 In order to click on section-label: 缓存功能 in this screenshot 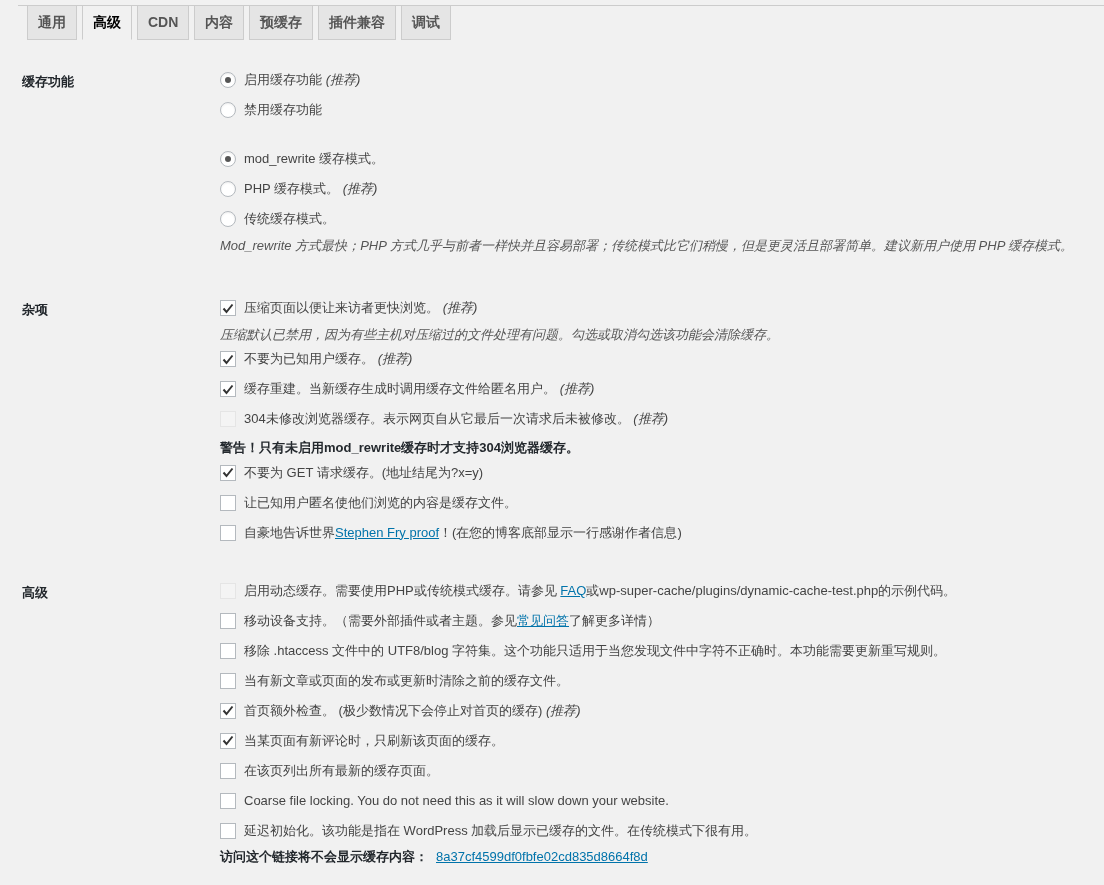, I will do `click(48, 82)`.